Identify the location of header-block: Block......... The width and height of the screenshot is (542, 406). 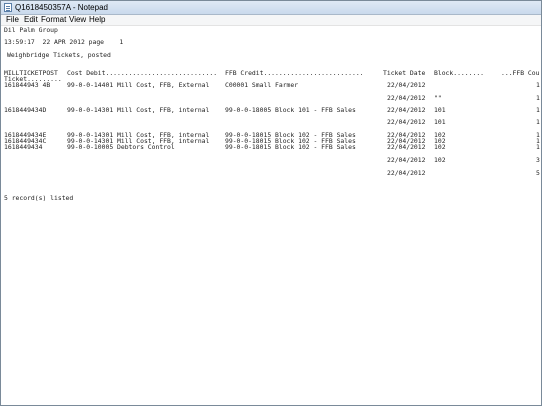
(459, 73).